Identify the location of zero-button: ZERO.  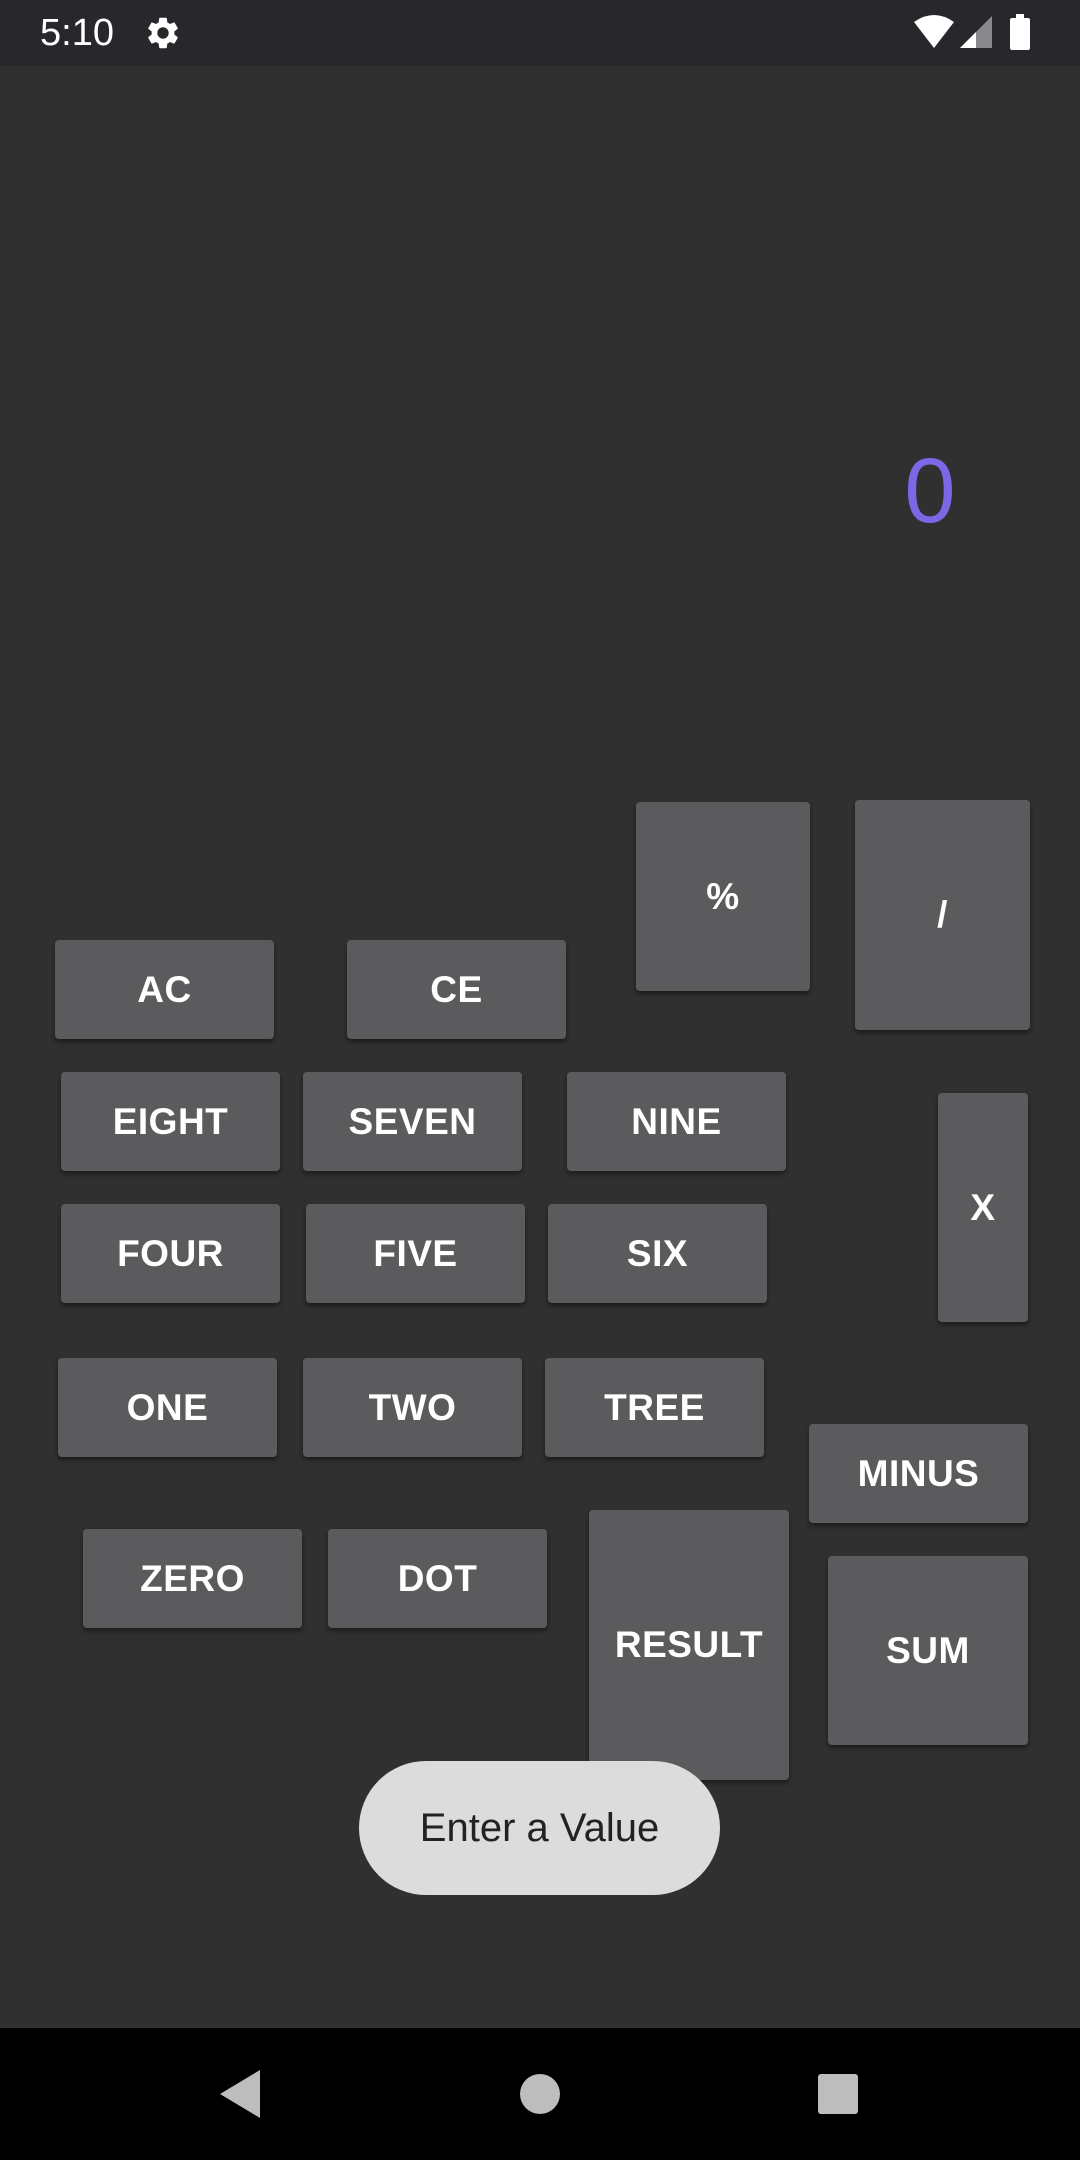
(192, 1578).